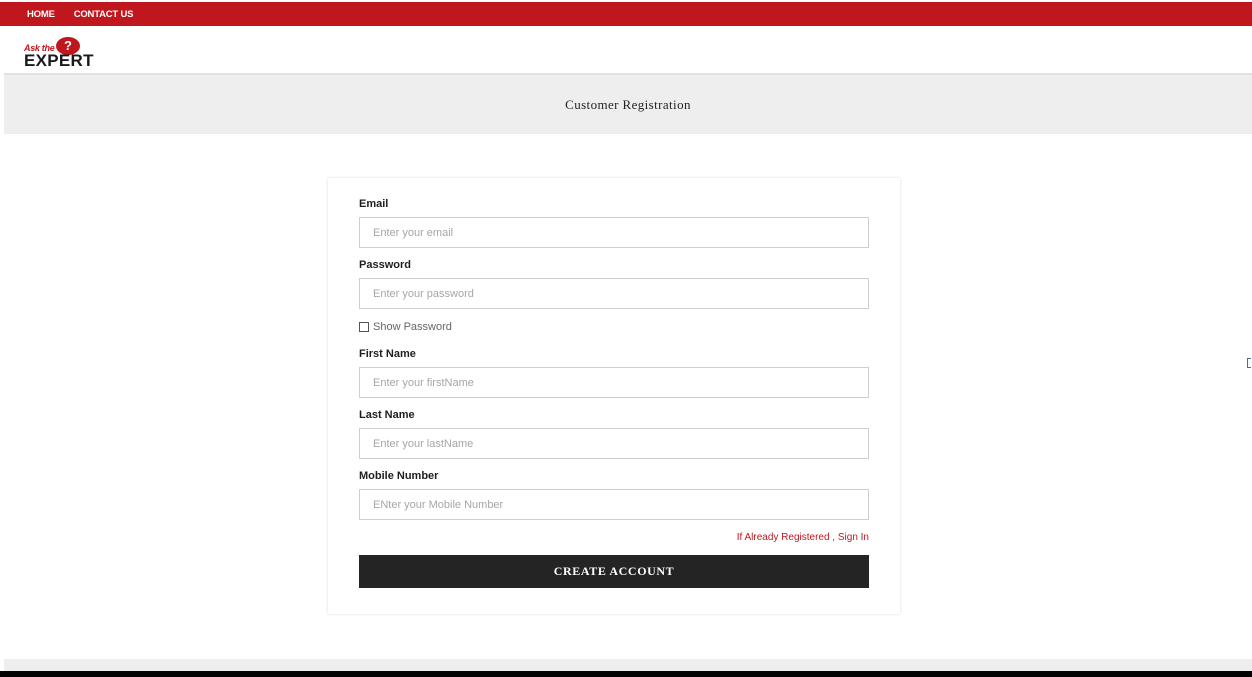 This screenshot has width=1252, height=677. Describe the element at coordinates (614, 293) in the screenshot. I see `password-field` at that location.